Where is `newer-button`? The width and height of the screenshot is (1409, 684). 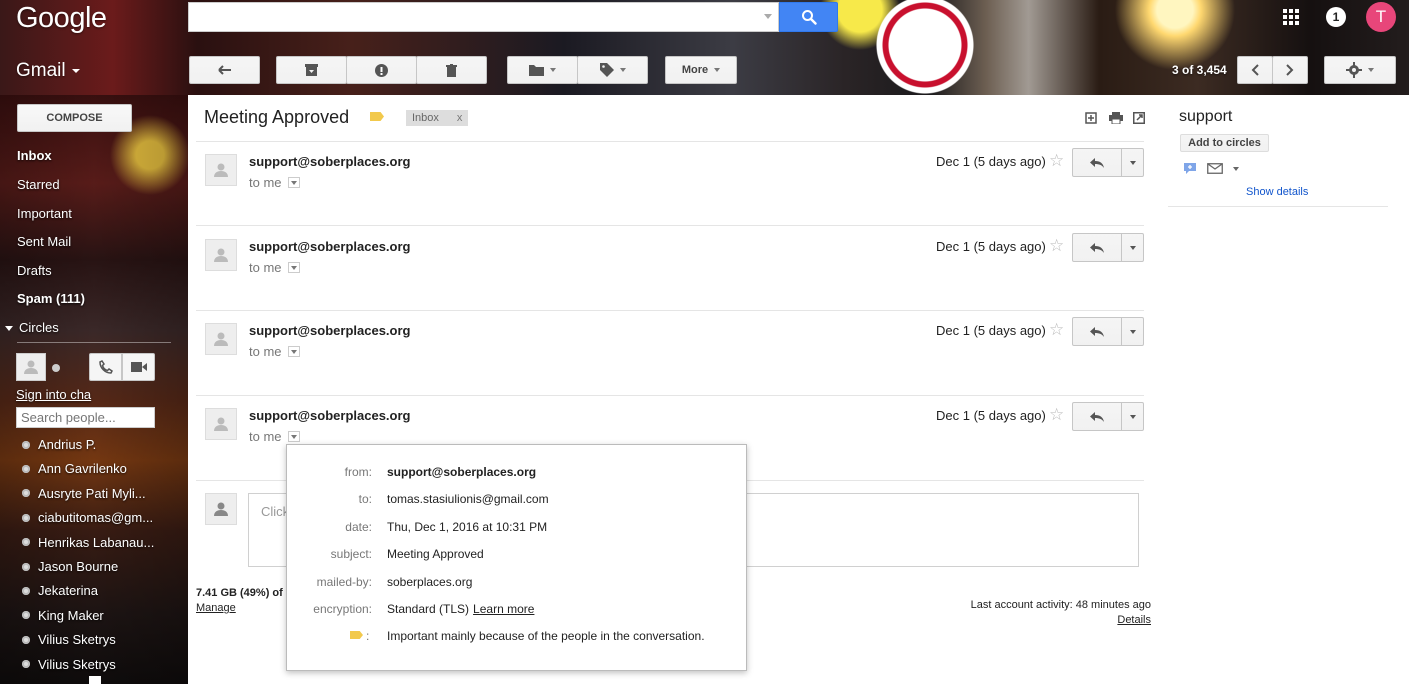 newer-button is located at coordinates (1255, 70).